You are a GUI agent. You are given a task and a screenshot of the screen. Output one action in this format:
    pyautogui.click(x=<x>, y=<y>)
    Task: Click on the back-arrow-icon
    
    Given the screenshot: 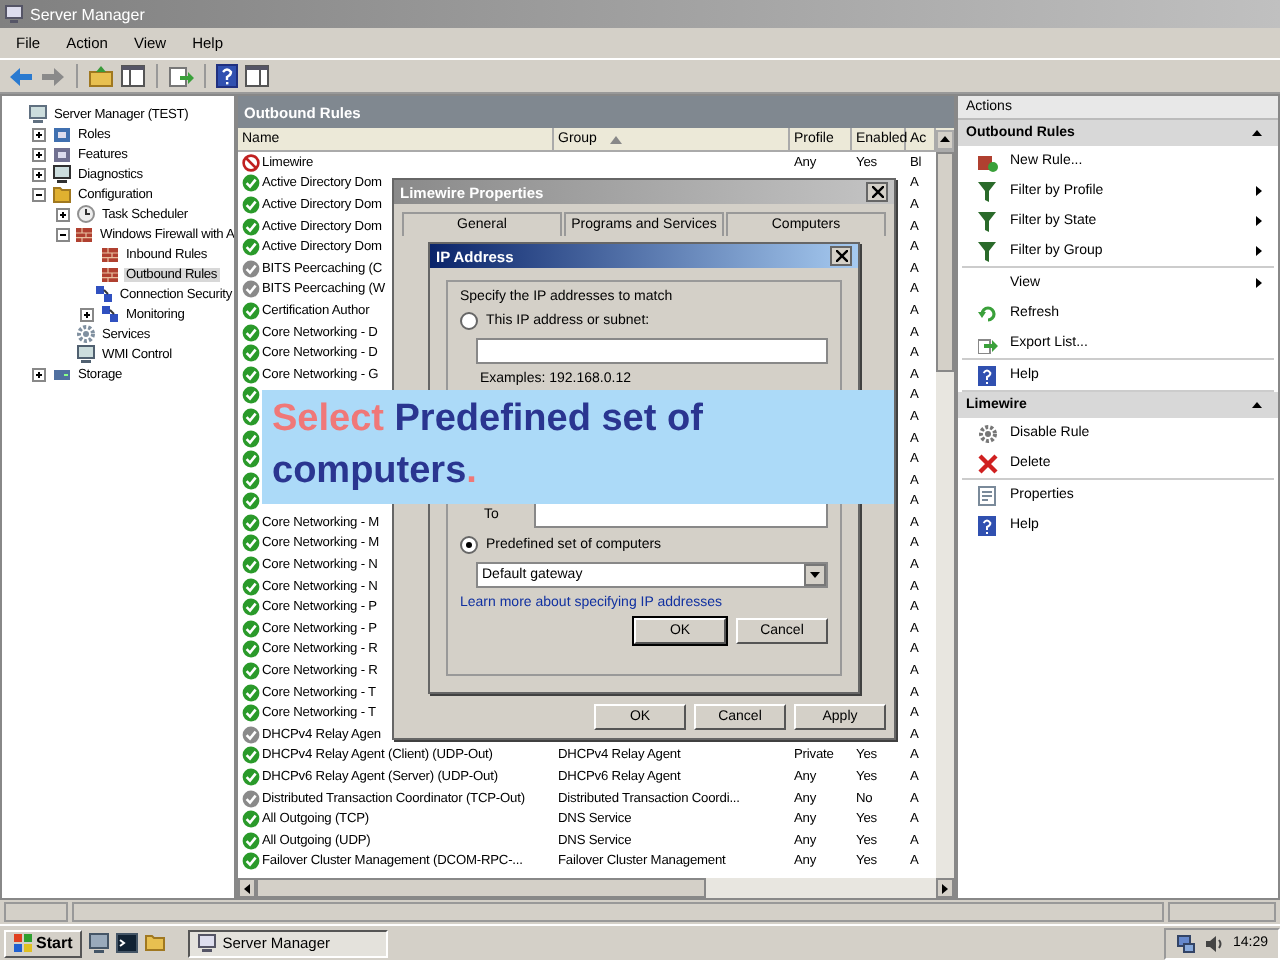 What is the action you would take?
    pyautogui.click(x=21, y=76)
    